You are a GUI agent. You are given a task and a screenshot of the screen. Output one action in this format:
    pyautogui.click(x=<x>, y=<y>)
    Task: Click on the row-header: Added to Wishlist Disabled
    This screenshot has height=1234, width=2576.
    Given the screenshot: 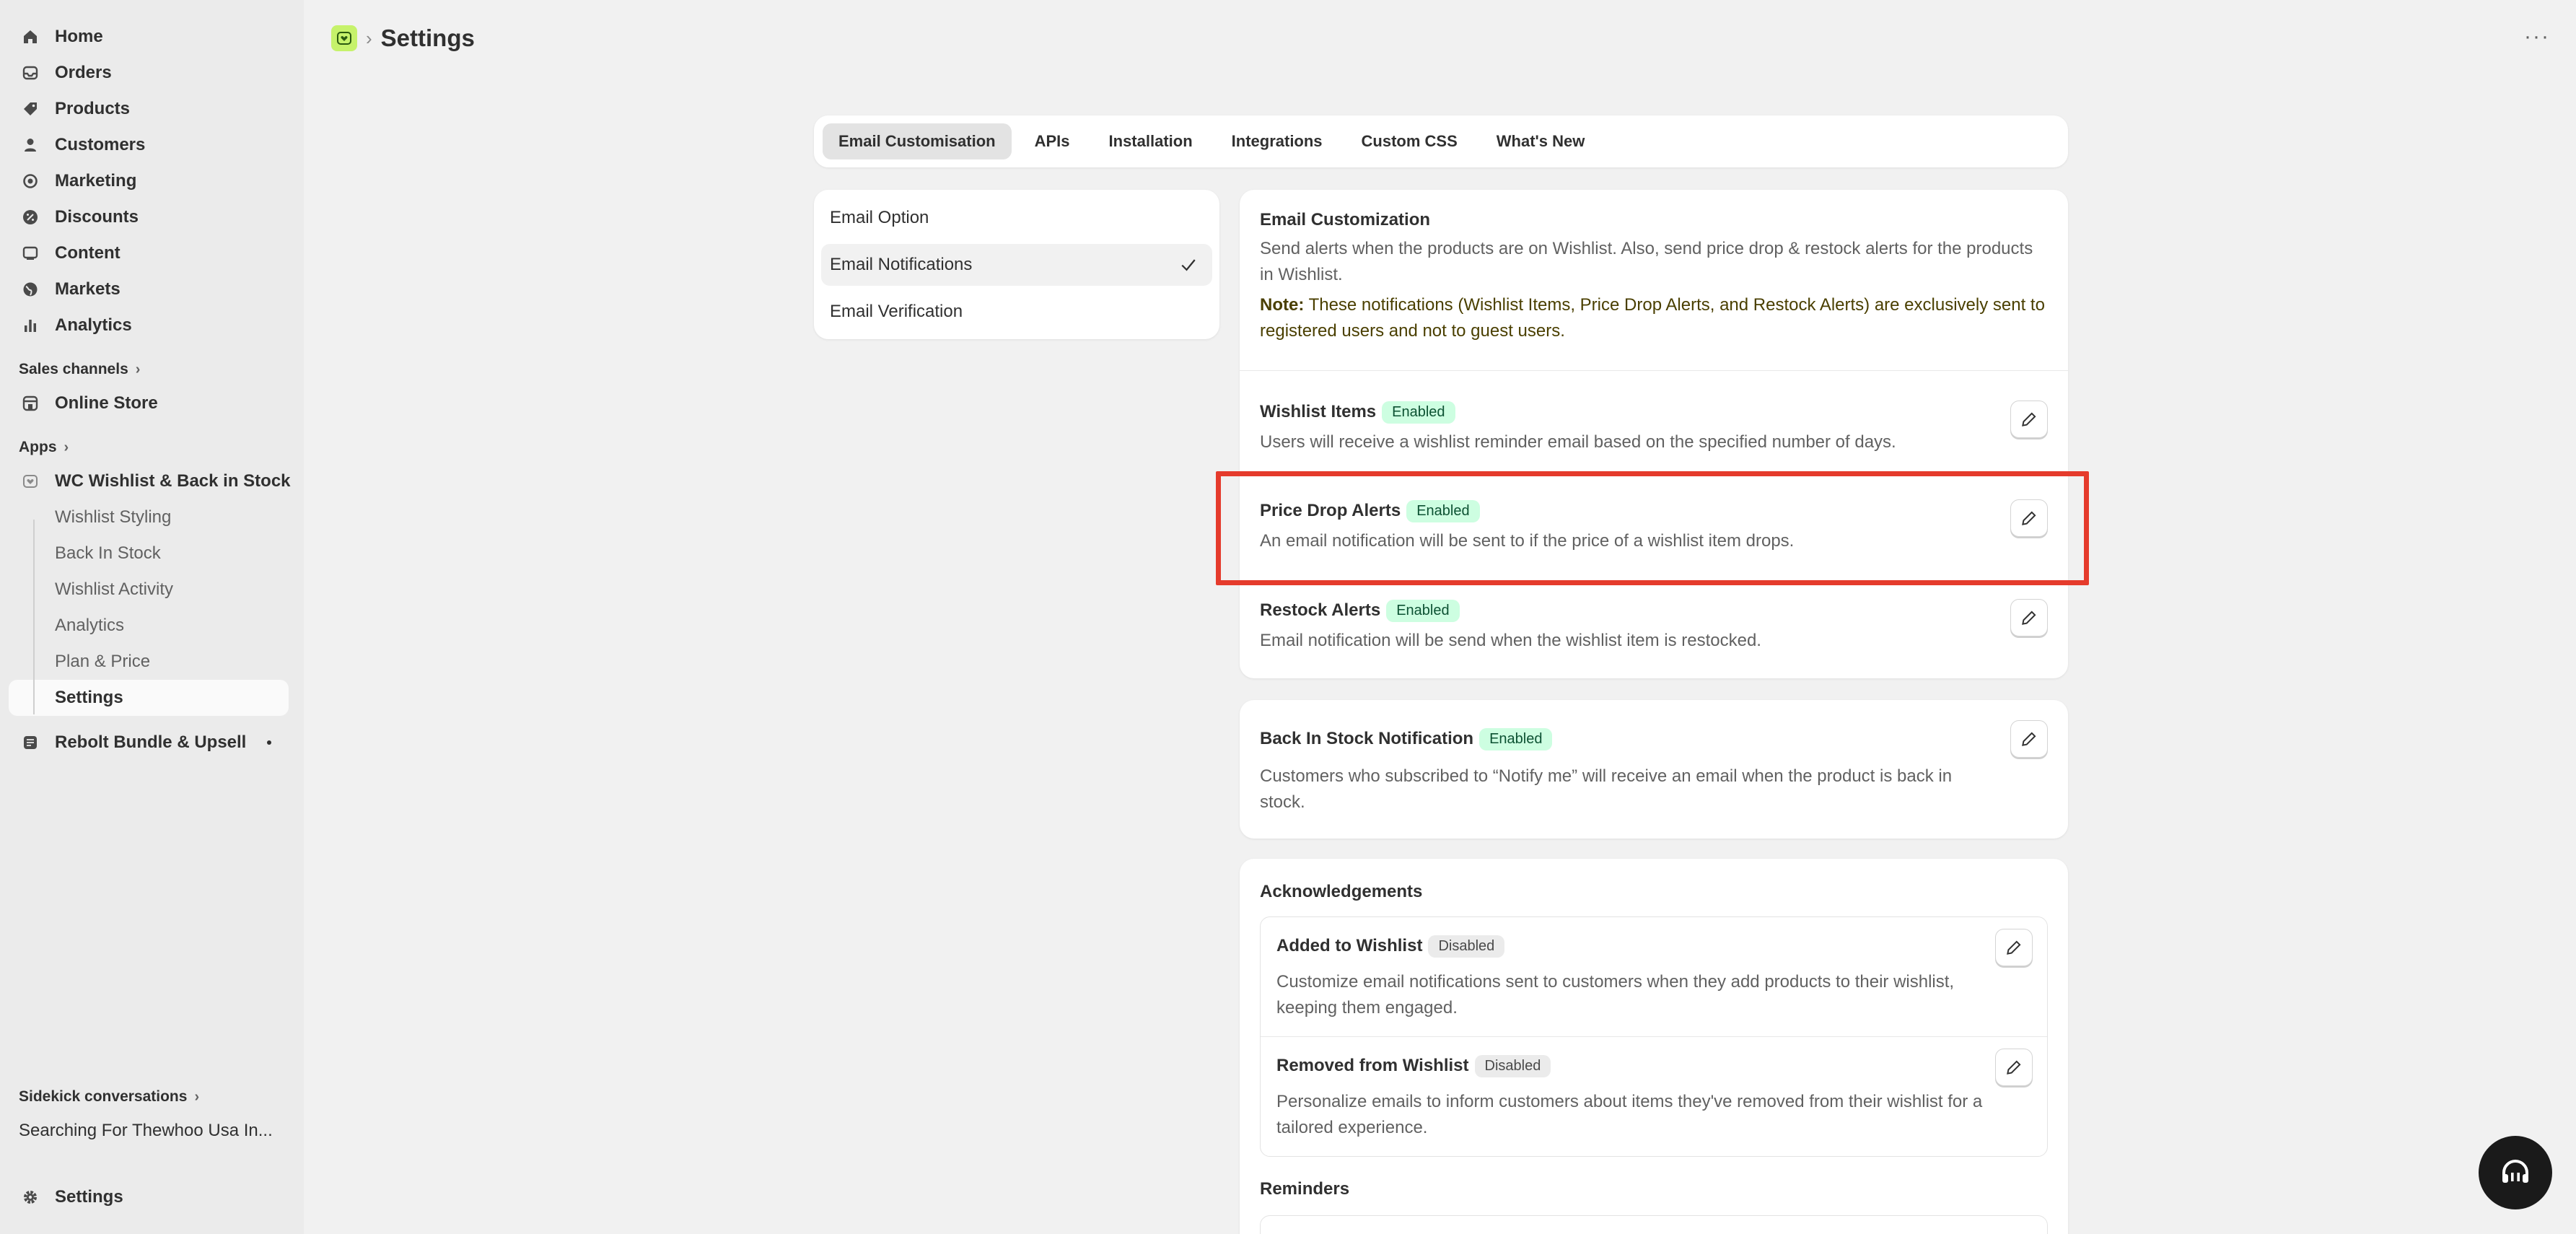 What is the action you would take?
    pyautogui.click(x=1637, y=946)
    